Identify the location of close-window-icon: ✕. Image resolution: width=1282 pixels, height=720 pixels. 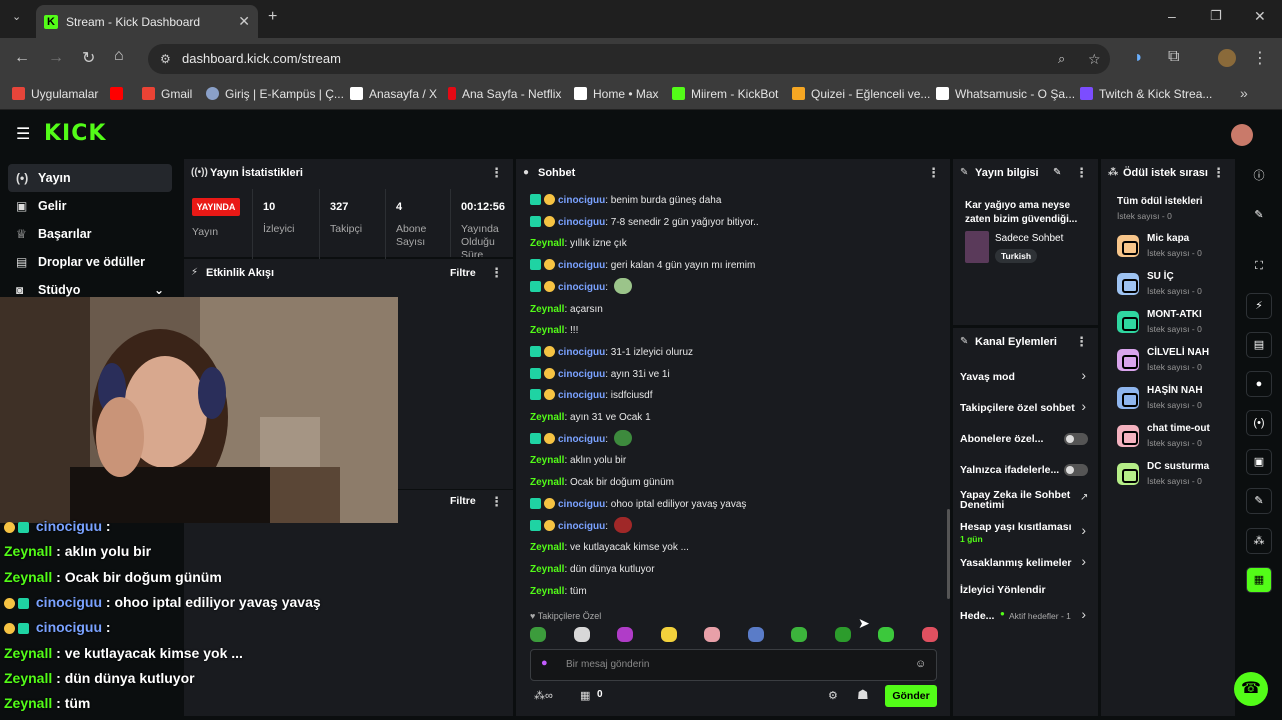
(1260, 16).